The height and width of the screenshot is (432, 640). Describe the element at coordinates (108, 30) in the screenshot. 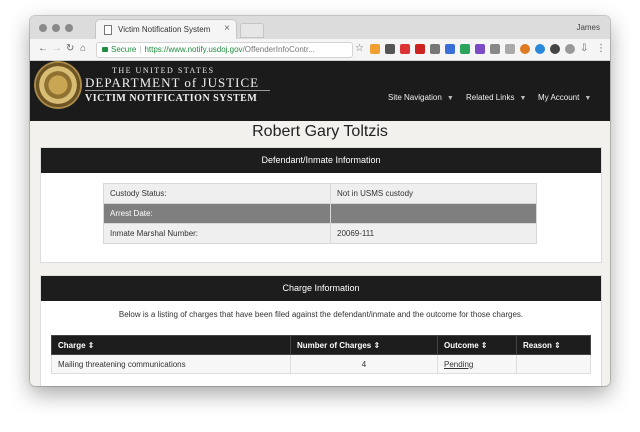

I see `page-favicon-icon` at that location.